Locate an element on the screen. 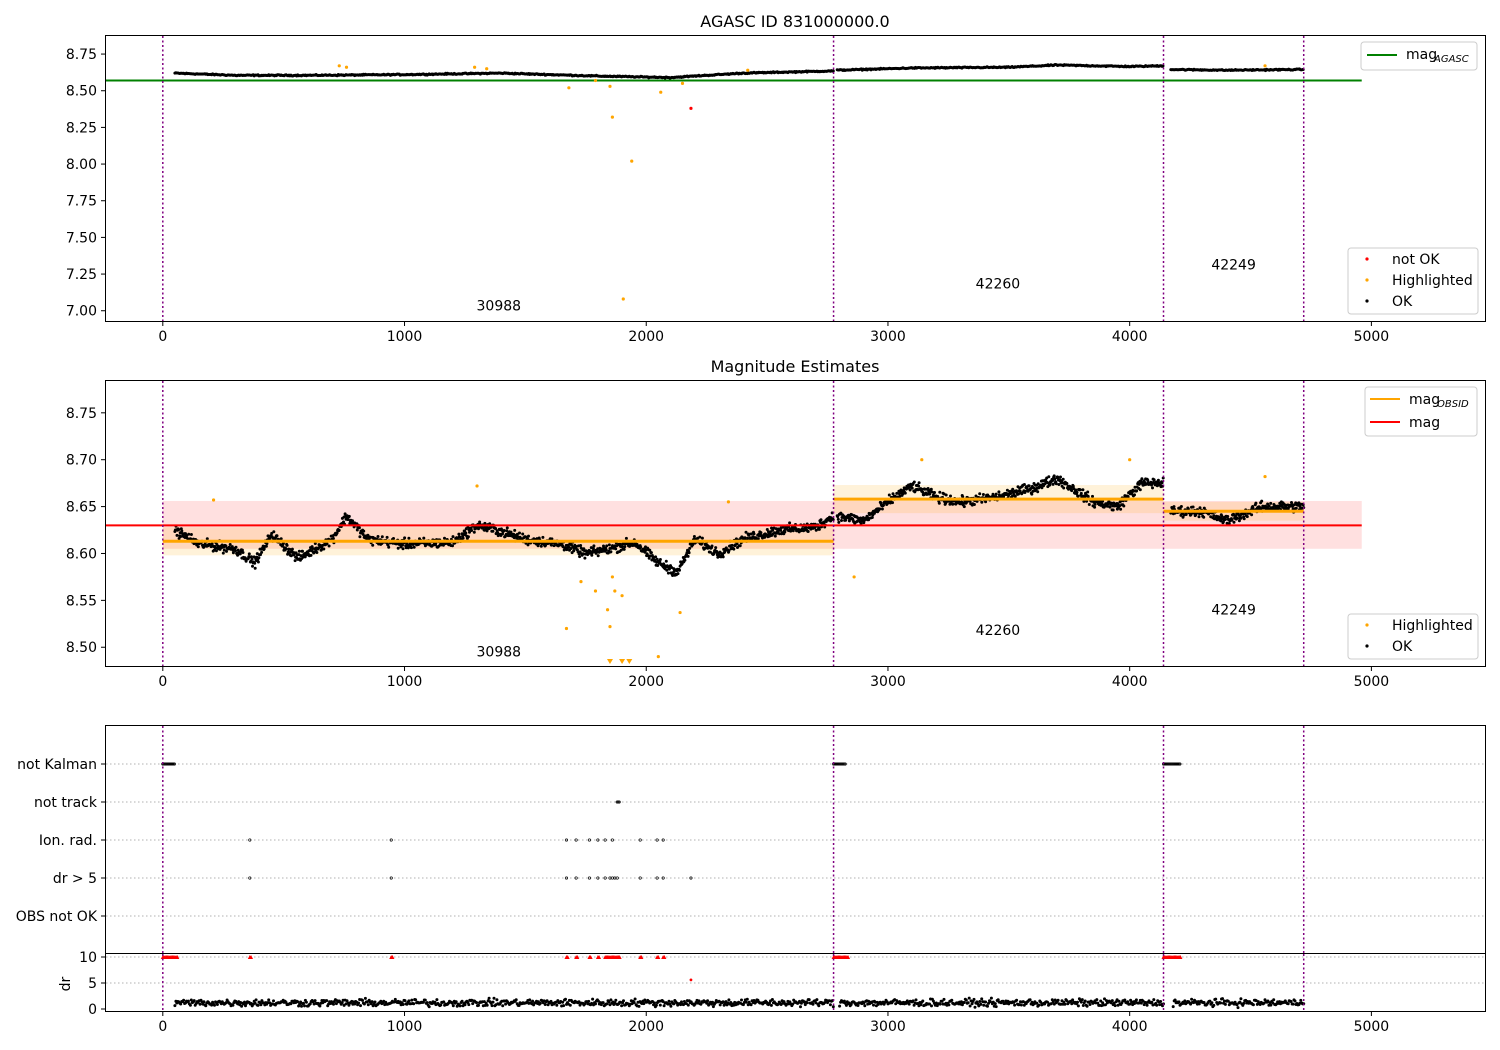 The width and height of the screenshot is (1500, 1050). panel1-obsid-label-30988: 30988 is located at coordinates (499, 307).